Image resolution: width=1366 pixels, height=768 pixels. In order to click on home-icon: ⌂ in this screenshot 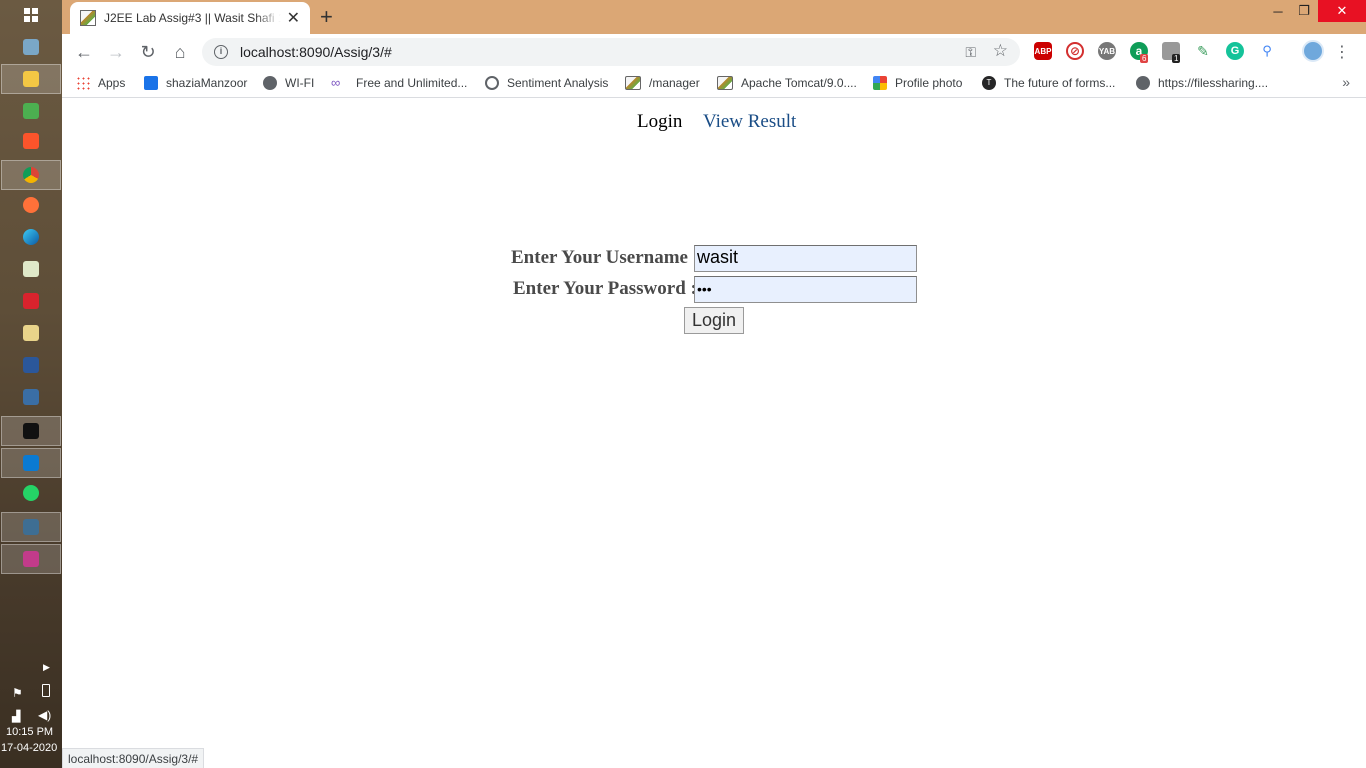, I will do `click(180, 52)`.